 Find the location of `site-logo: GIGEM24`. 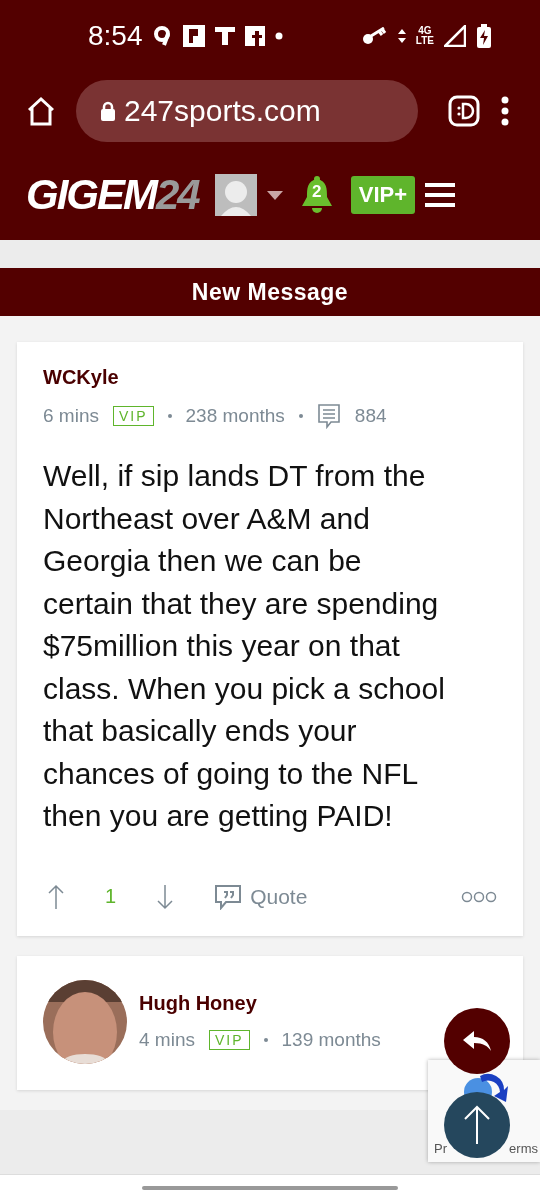

site-logo: GIGEM24 is located at coordinates (112, 195).